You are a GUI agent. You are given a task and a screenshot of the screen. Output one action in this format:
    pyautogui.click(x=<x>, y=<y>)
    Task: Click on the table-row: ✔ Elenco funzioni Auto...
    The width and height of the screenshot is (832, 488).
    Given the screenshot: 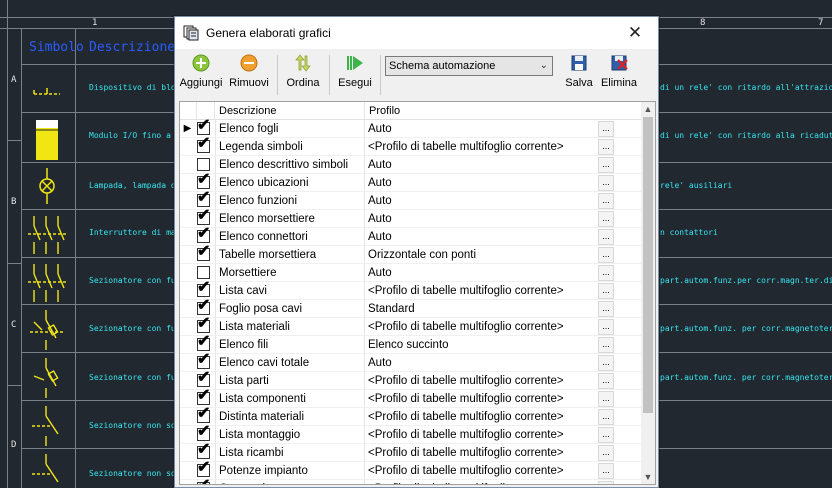 What is the action you would take?
    pyautogui.click(x=410, y=199)
    